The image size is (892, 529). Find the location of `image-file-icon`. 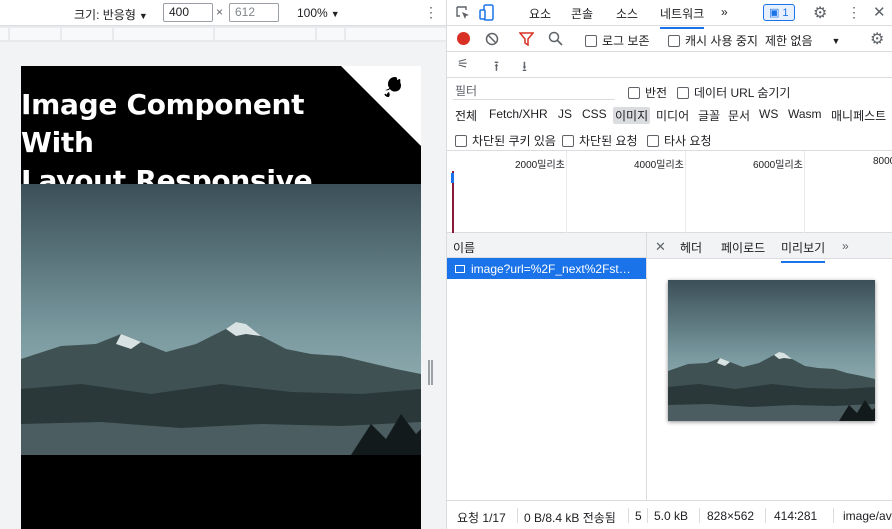

image-file-icon is located at coordinates (460, 268).